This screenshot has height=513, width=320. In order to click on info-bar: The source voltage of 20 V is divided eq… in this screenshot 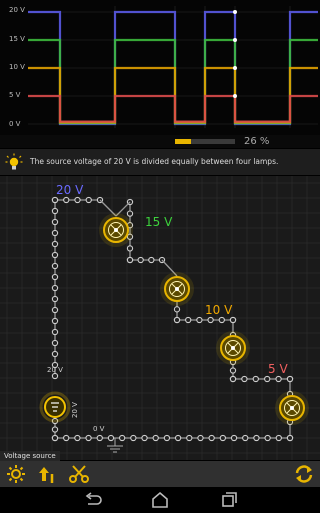, I will do `click(160, 162)`.